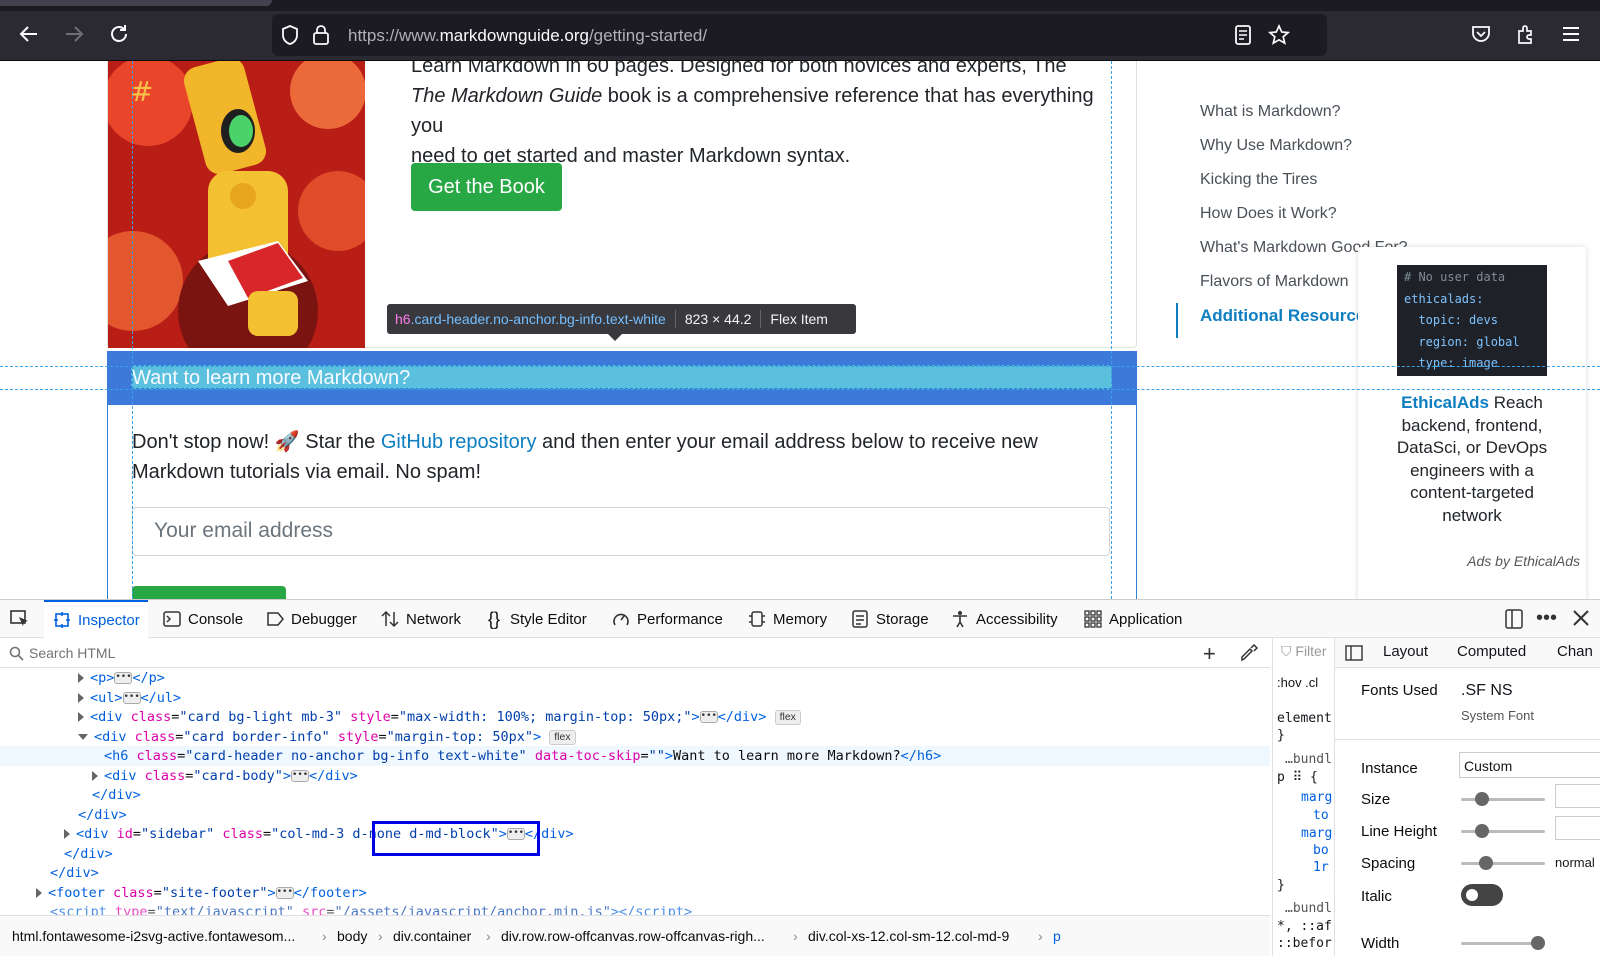 Image resolution: width=1600 pixels, height=956 pixels. I want to click on menu-icon, so click(1571, 34).